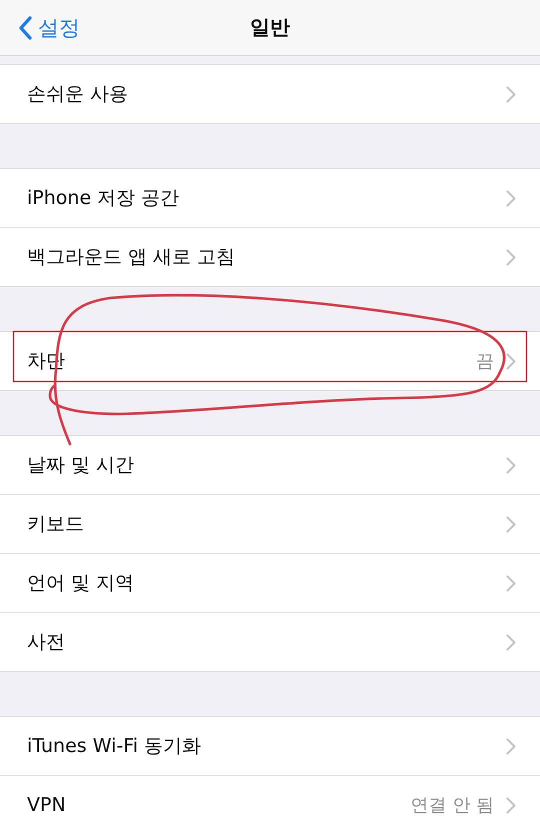 This screenshot has width=540, height=831. I want to click on settings-row: 언어 및 지역, so click(270, 582).